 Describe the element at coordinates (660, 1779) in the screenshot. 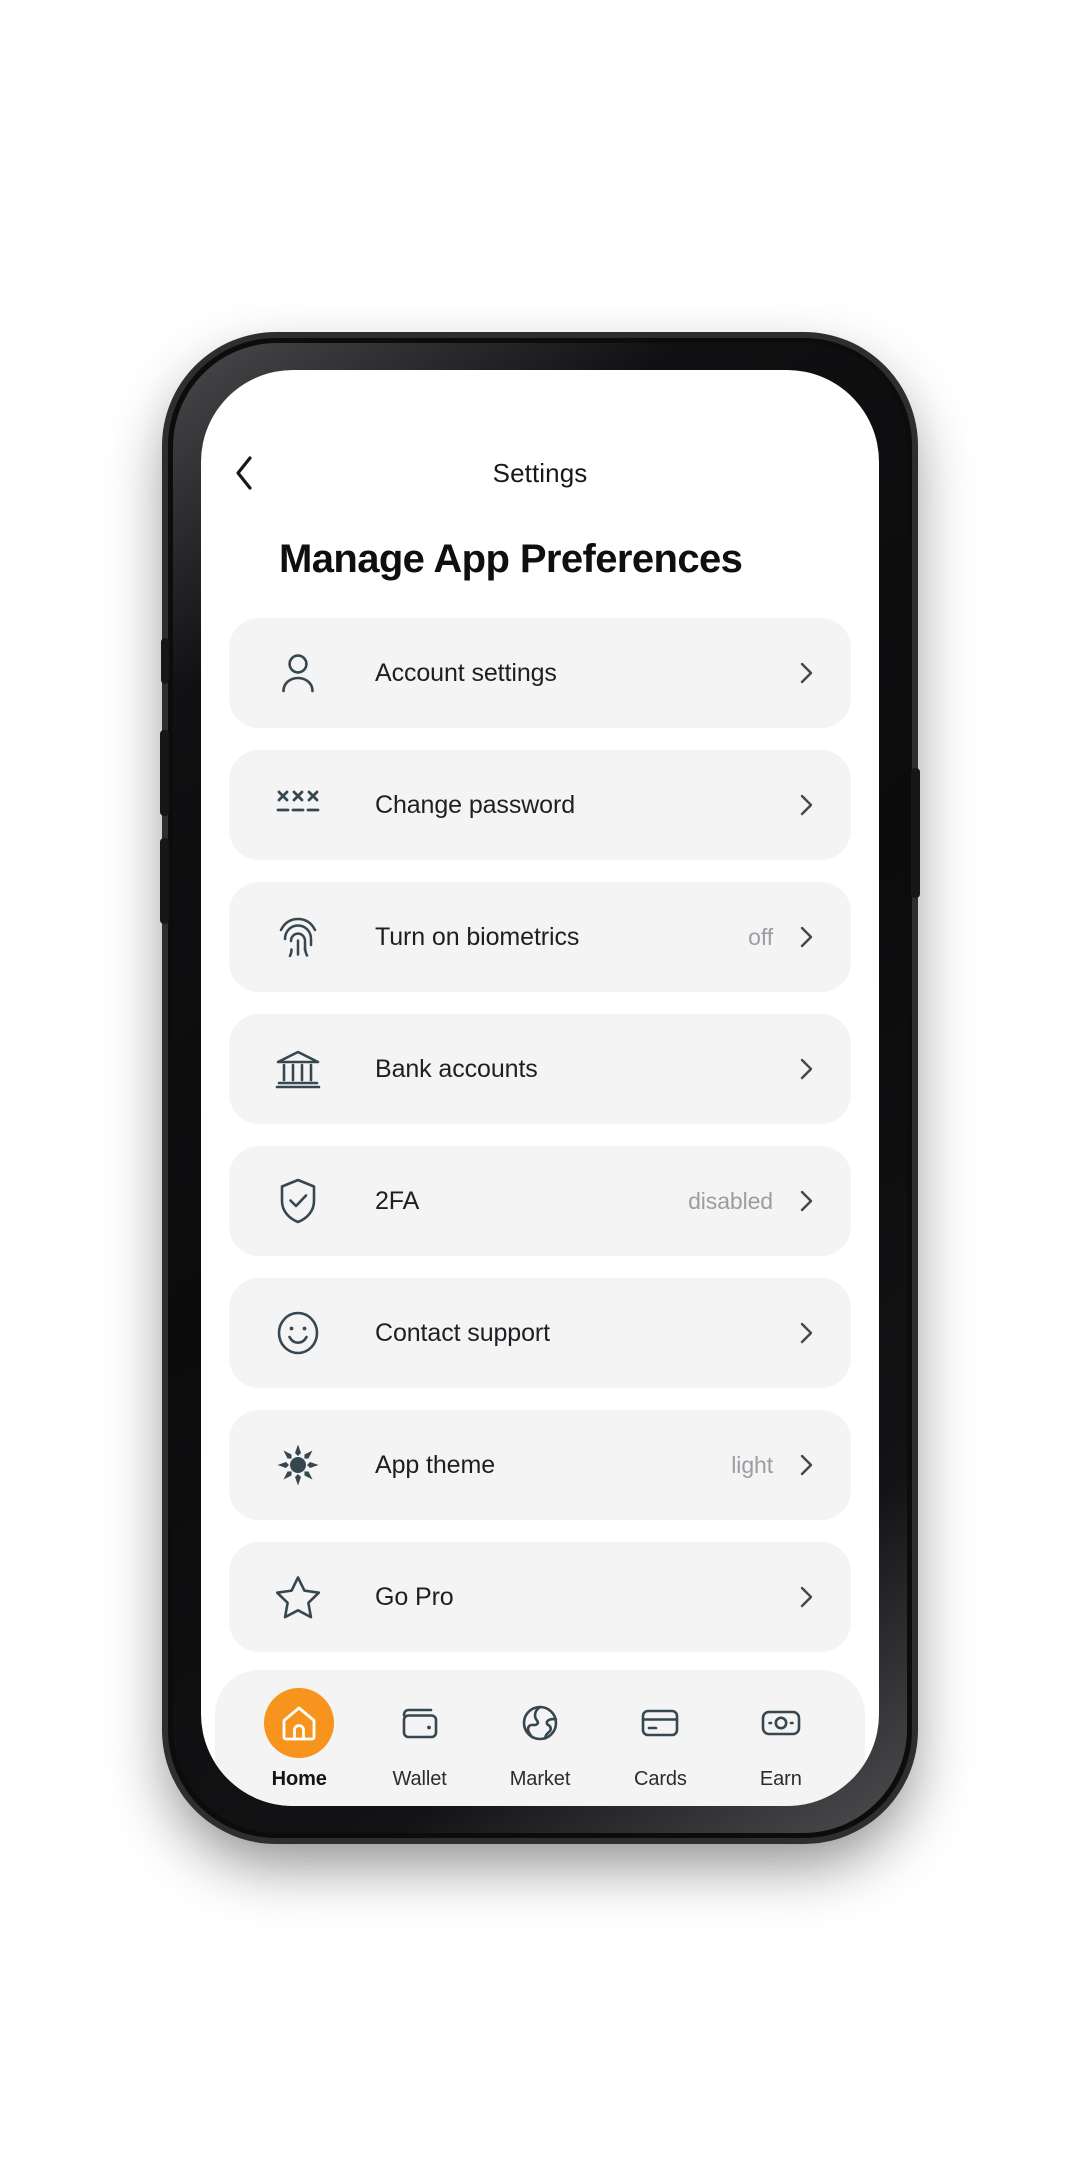

I see `tab-label: Cards` at that location.